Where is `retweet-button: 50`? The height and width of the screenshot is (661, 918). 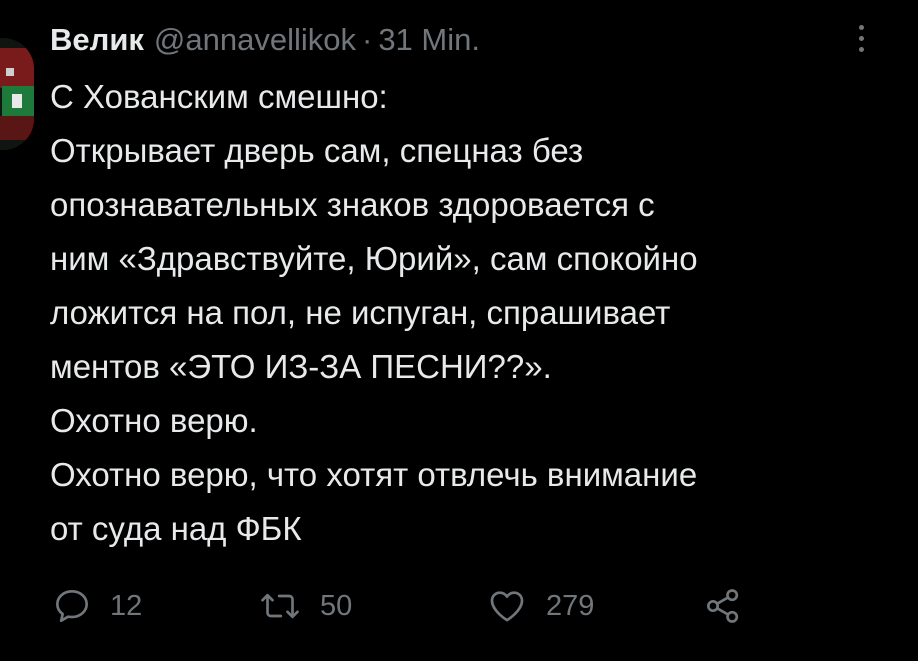 retweet-button: 50 is located at coordinates (305, 606).